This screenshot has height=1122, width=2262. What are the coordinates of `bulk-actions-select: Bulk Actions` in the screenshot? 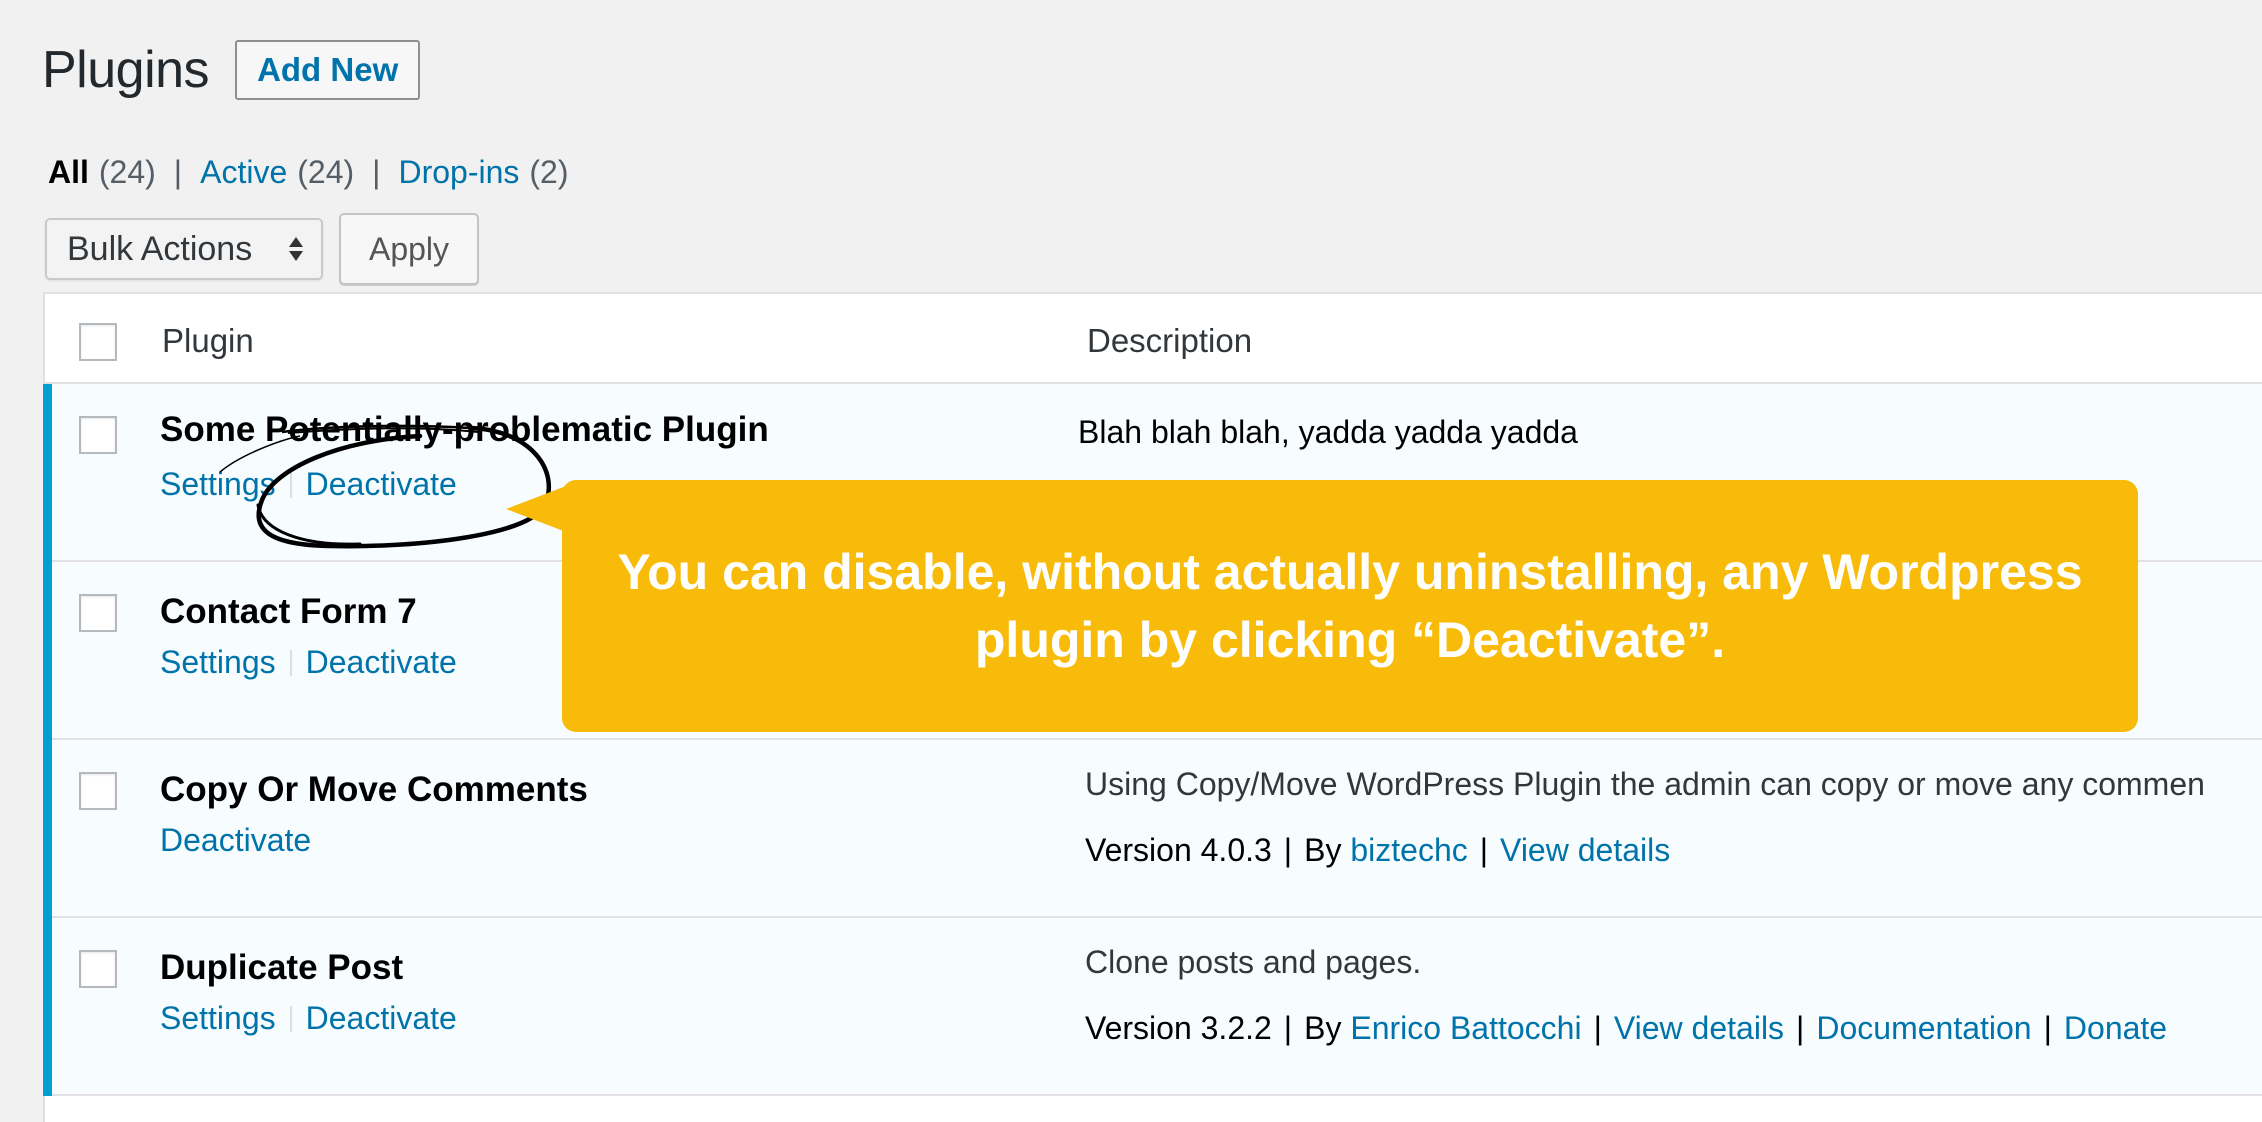 It's located at (184, 249).